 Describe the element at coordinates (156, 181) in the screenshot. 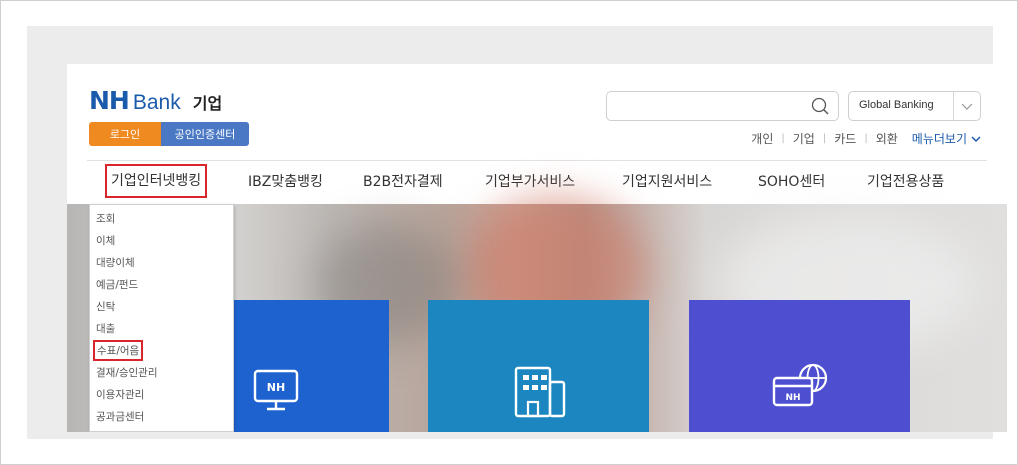

I see `gnb-item-corporate-internet-banking: 기업인터넷뱅킹` at that location.